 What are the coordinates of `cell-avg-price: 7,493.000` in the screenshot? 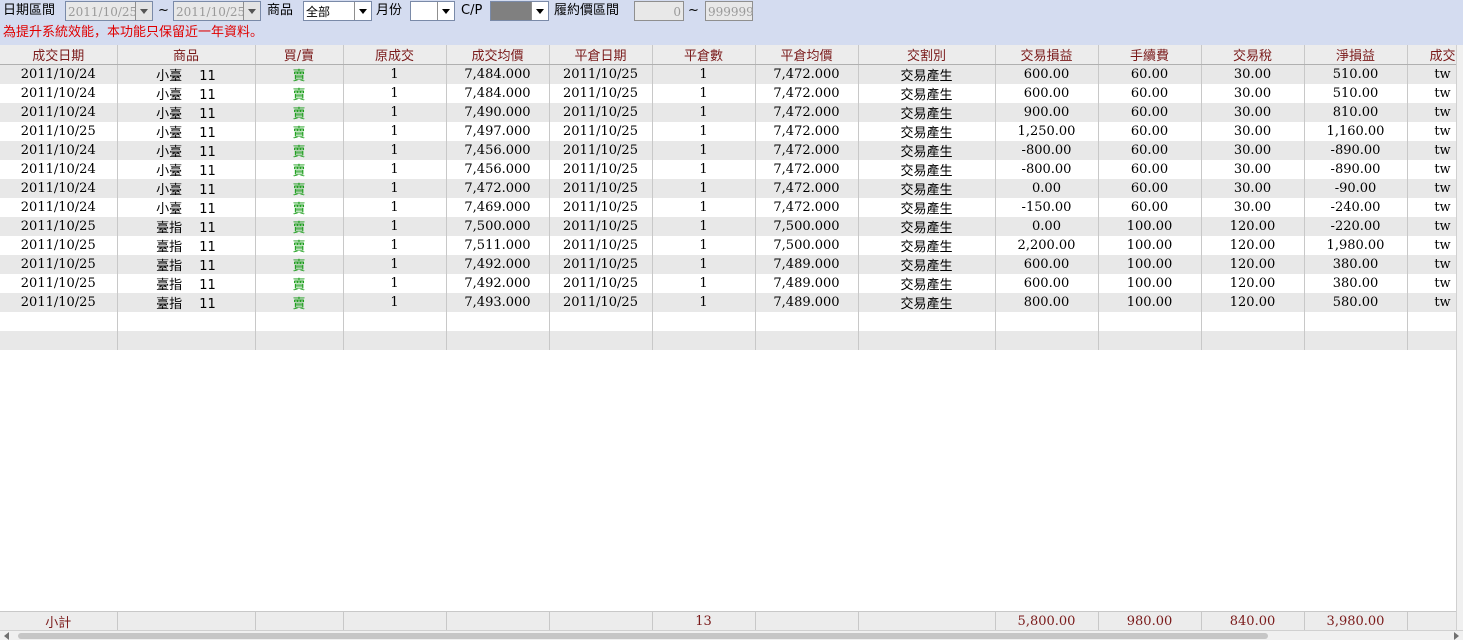 It's located at (498, 302).